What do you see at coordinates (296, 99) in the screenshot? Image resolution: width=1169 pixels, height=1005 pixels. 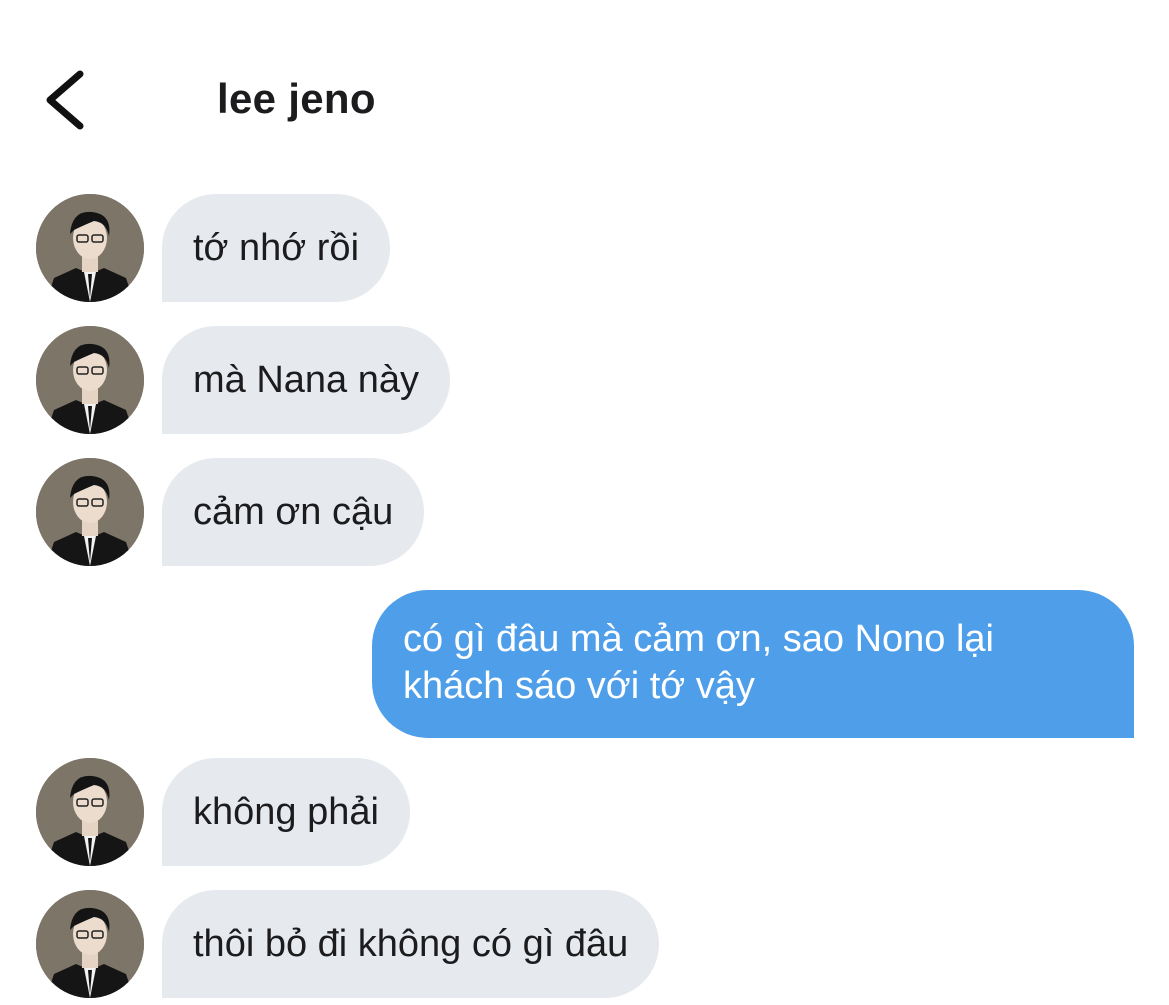 I see `chat-title: lee jeno` at bounding box center [296, 99].